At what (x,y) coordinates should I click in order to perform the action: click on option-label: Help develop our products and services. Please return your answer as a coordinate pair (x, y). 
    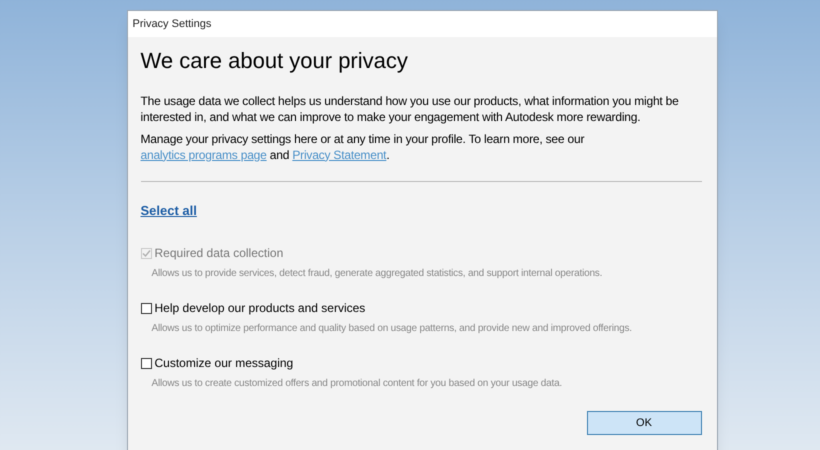
    Looking at the image, I should click on (260, 308).